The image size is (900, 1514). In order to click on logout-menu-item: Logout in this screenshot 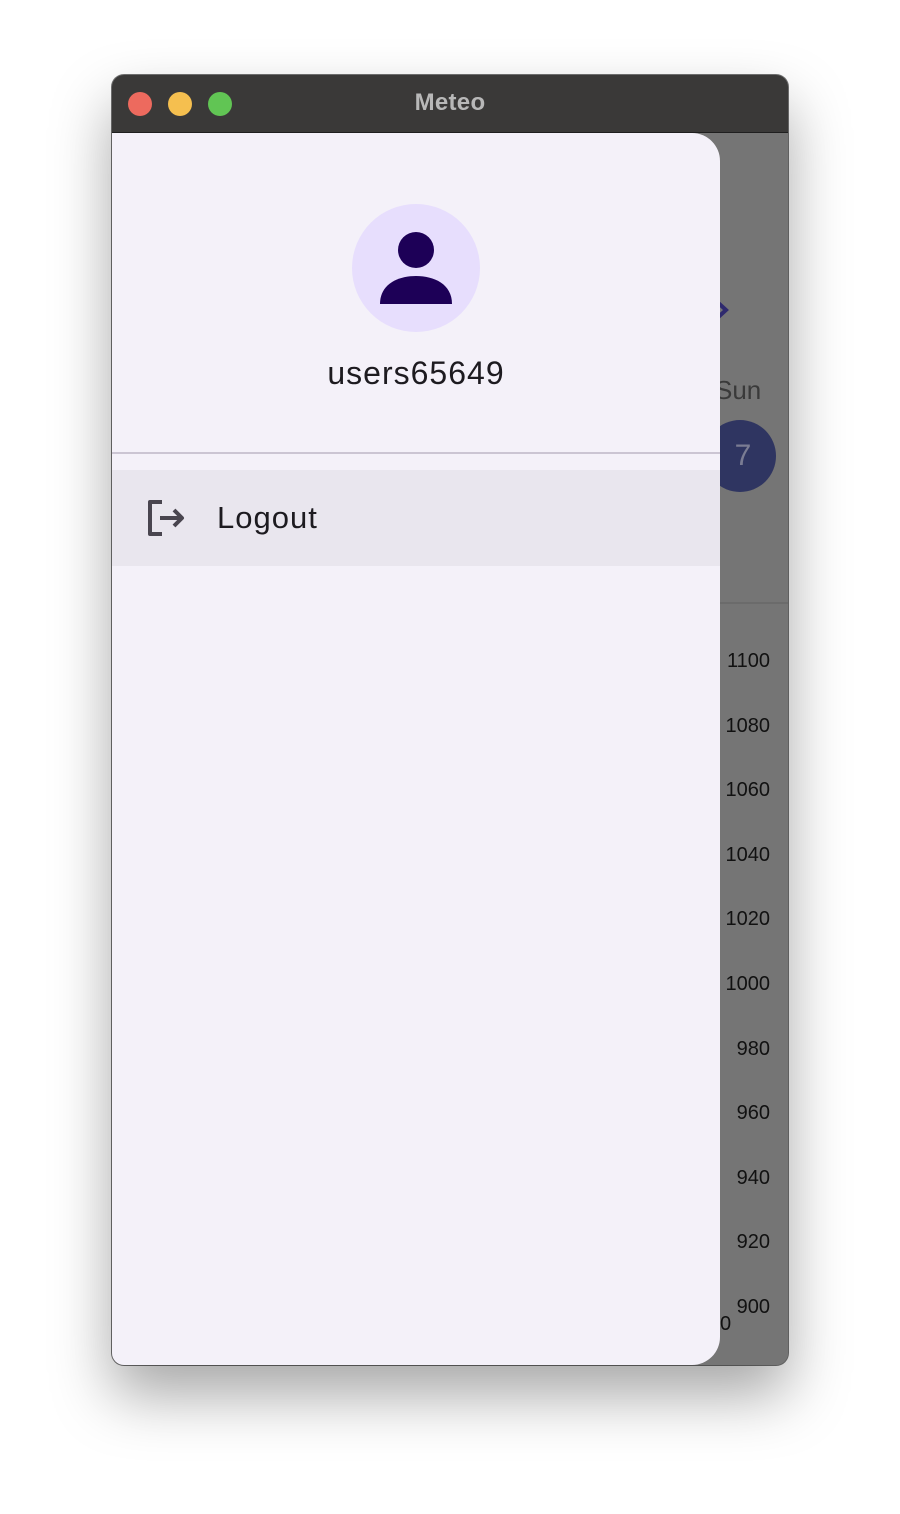, I will do `click(416, 518)`.